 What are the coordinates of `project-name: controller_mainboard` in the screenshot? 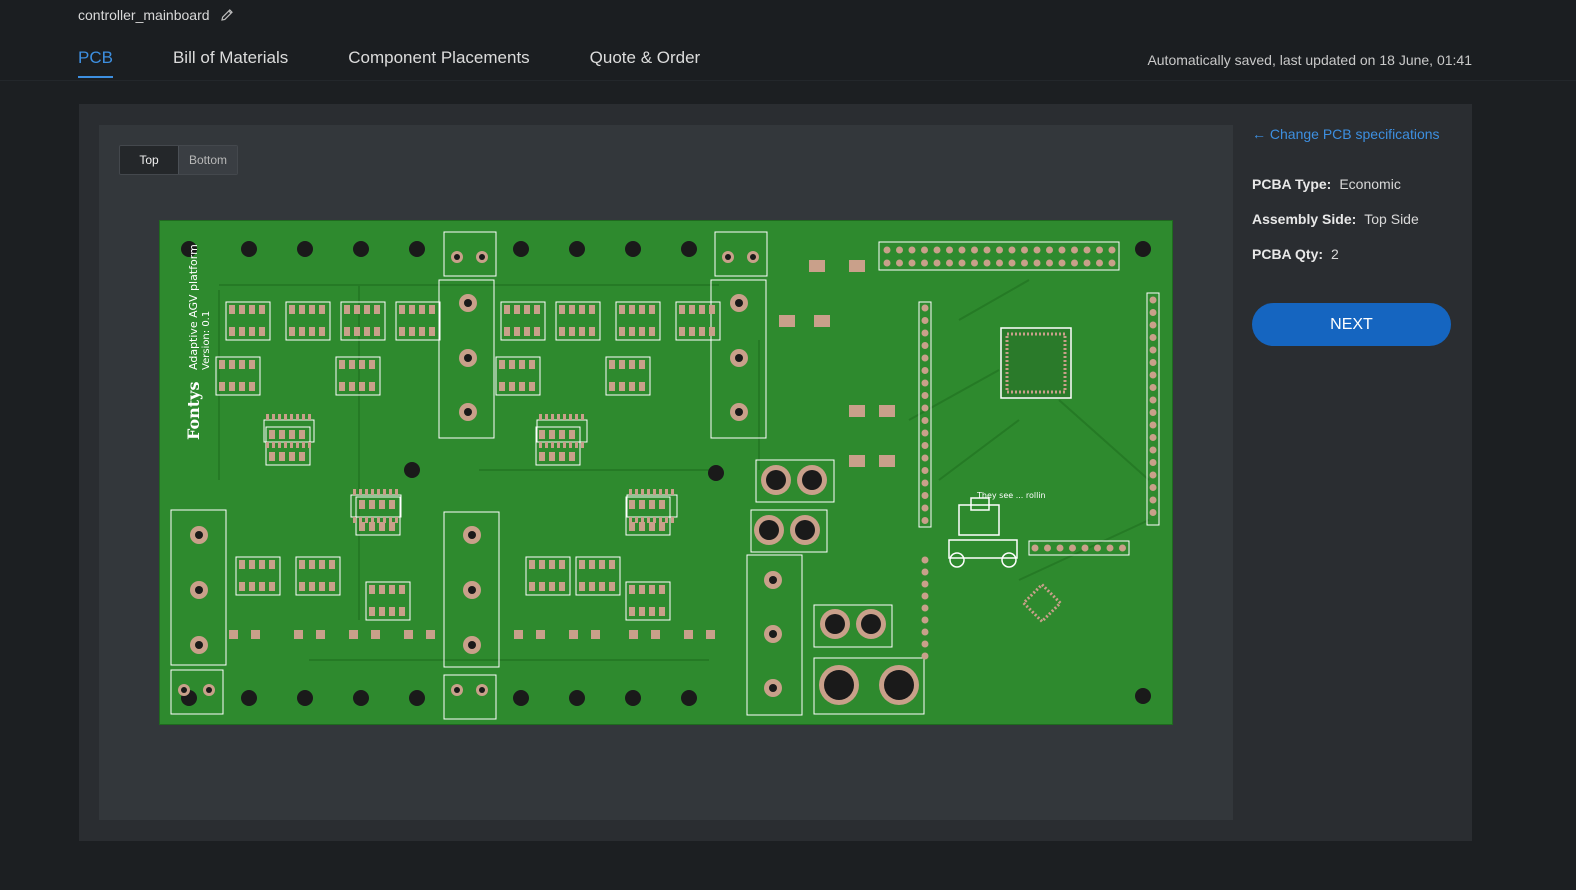 It's located at (156, 15).